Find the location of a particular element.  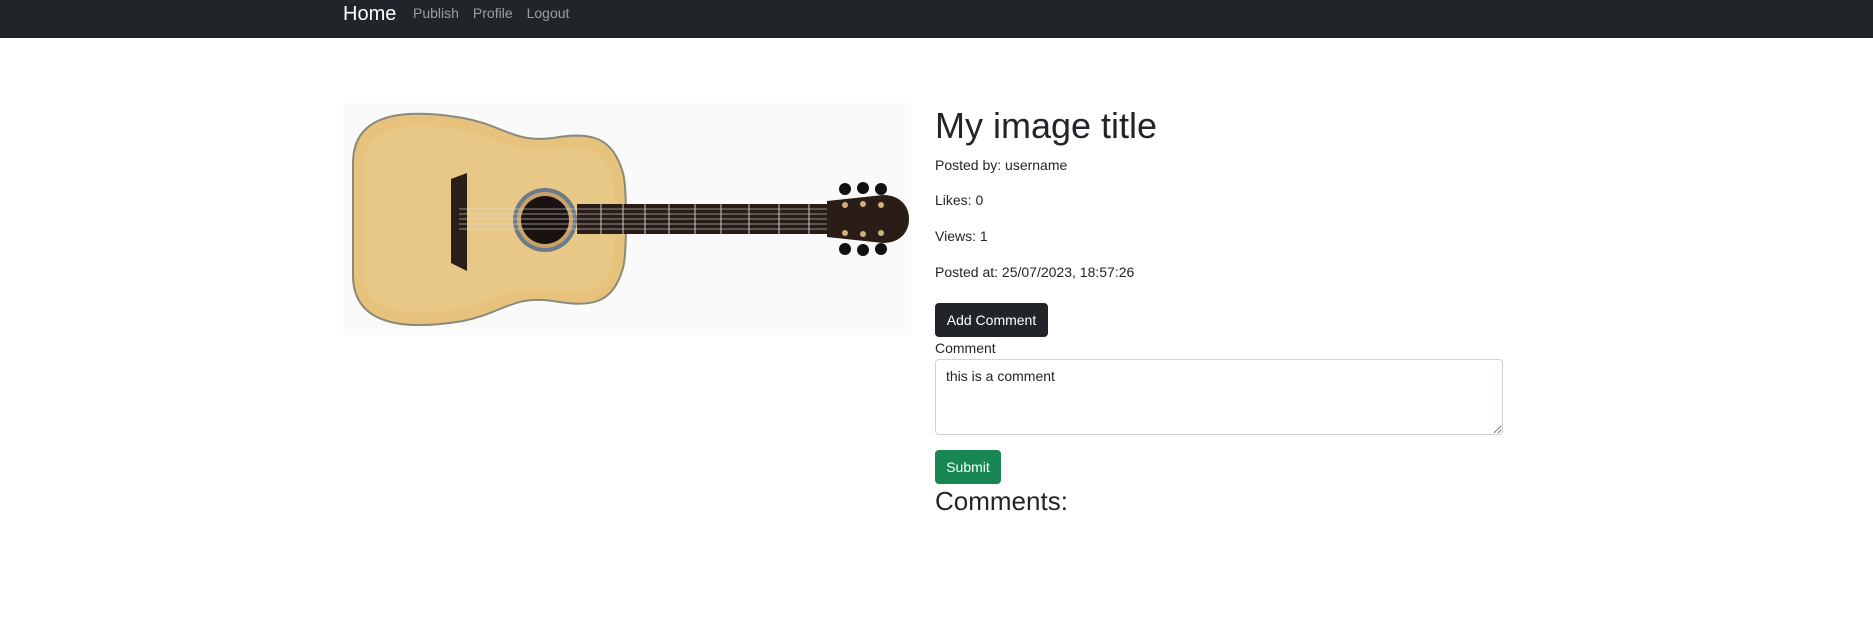

nav-link-publish: Publish is located at coordinates (436, 13).